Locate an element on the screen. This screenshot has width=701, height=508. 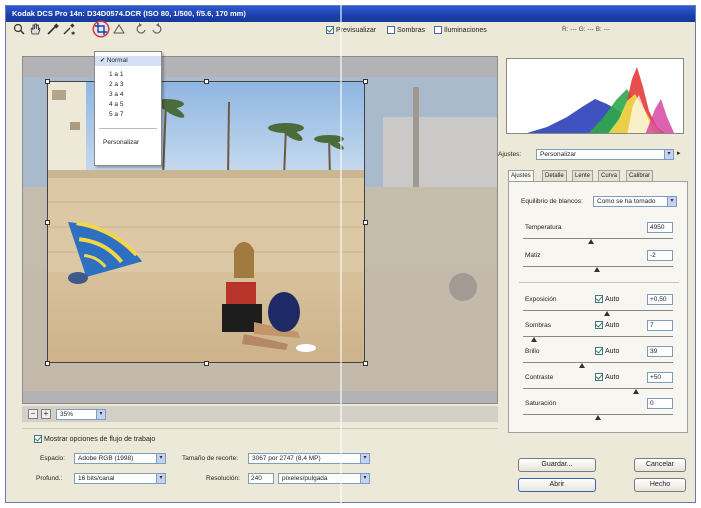
adjustment-row: Temperatura 4950 is located at coordinates (599, 235).